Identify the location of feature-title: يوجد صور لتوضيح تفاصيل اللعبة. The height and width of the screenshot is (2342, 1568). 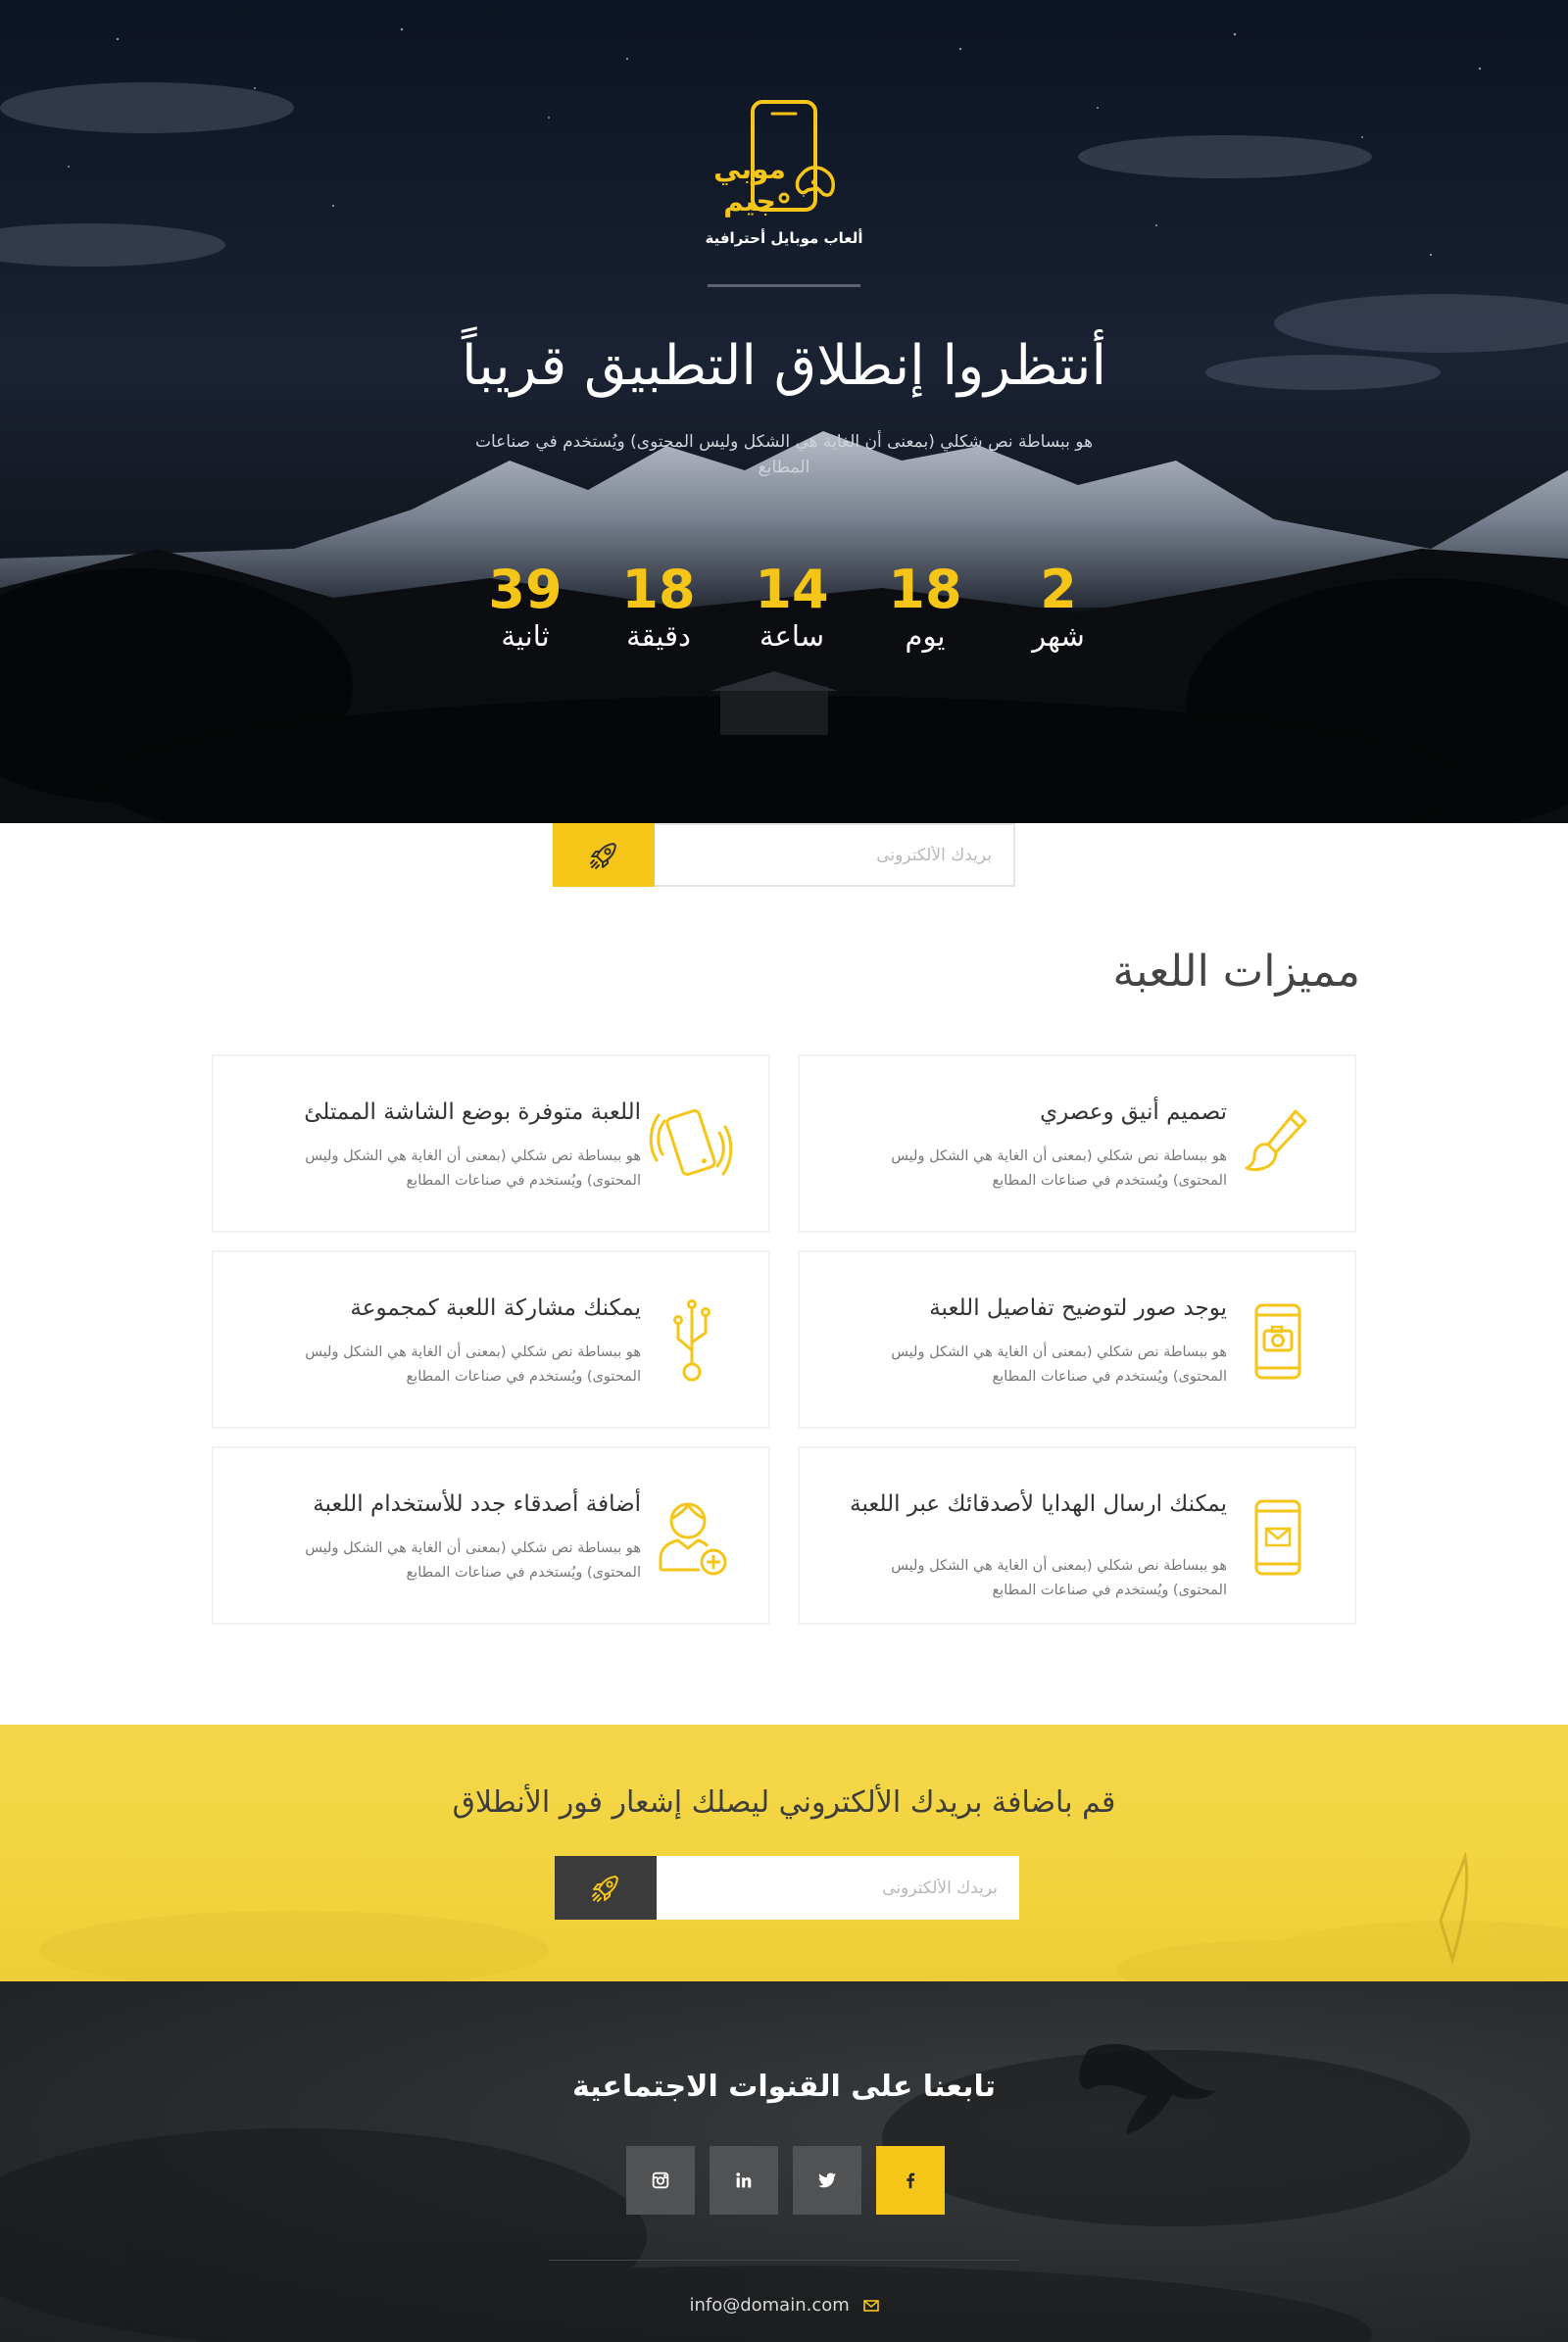
(1078, 1308).